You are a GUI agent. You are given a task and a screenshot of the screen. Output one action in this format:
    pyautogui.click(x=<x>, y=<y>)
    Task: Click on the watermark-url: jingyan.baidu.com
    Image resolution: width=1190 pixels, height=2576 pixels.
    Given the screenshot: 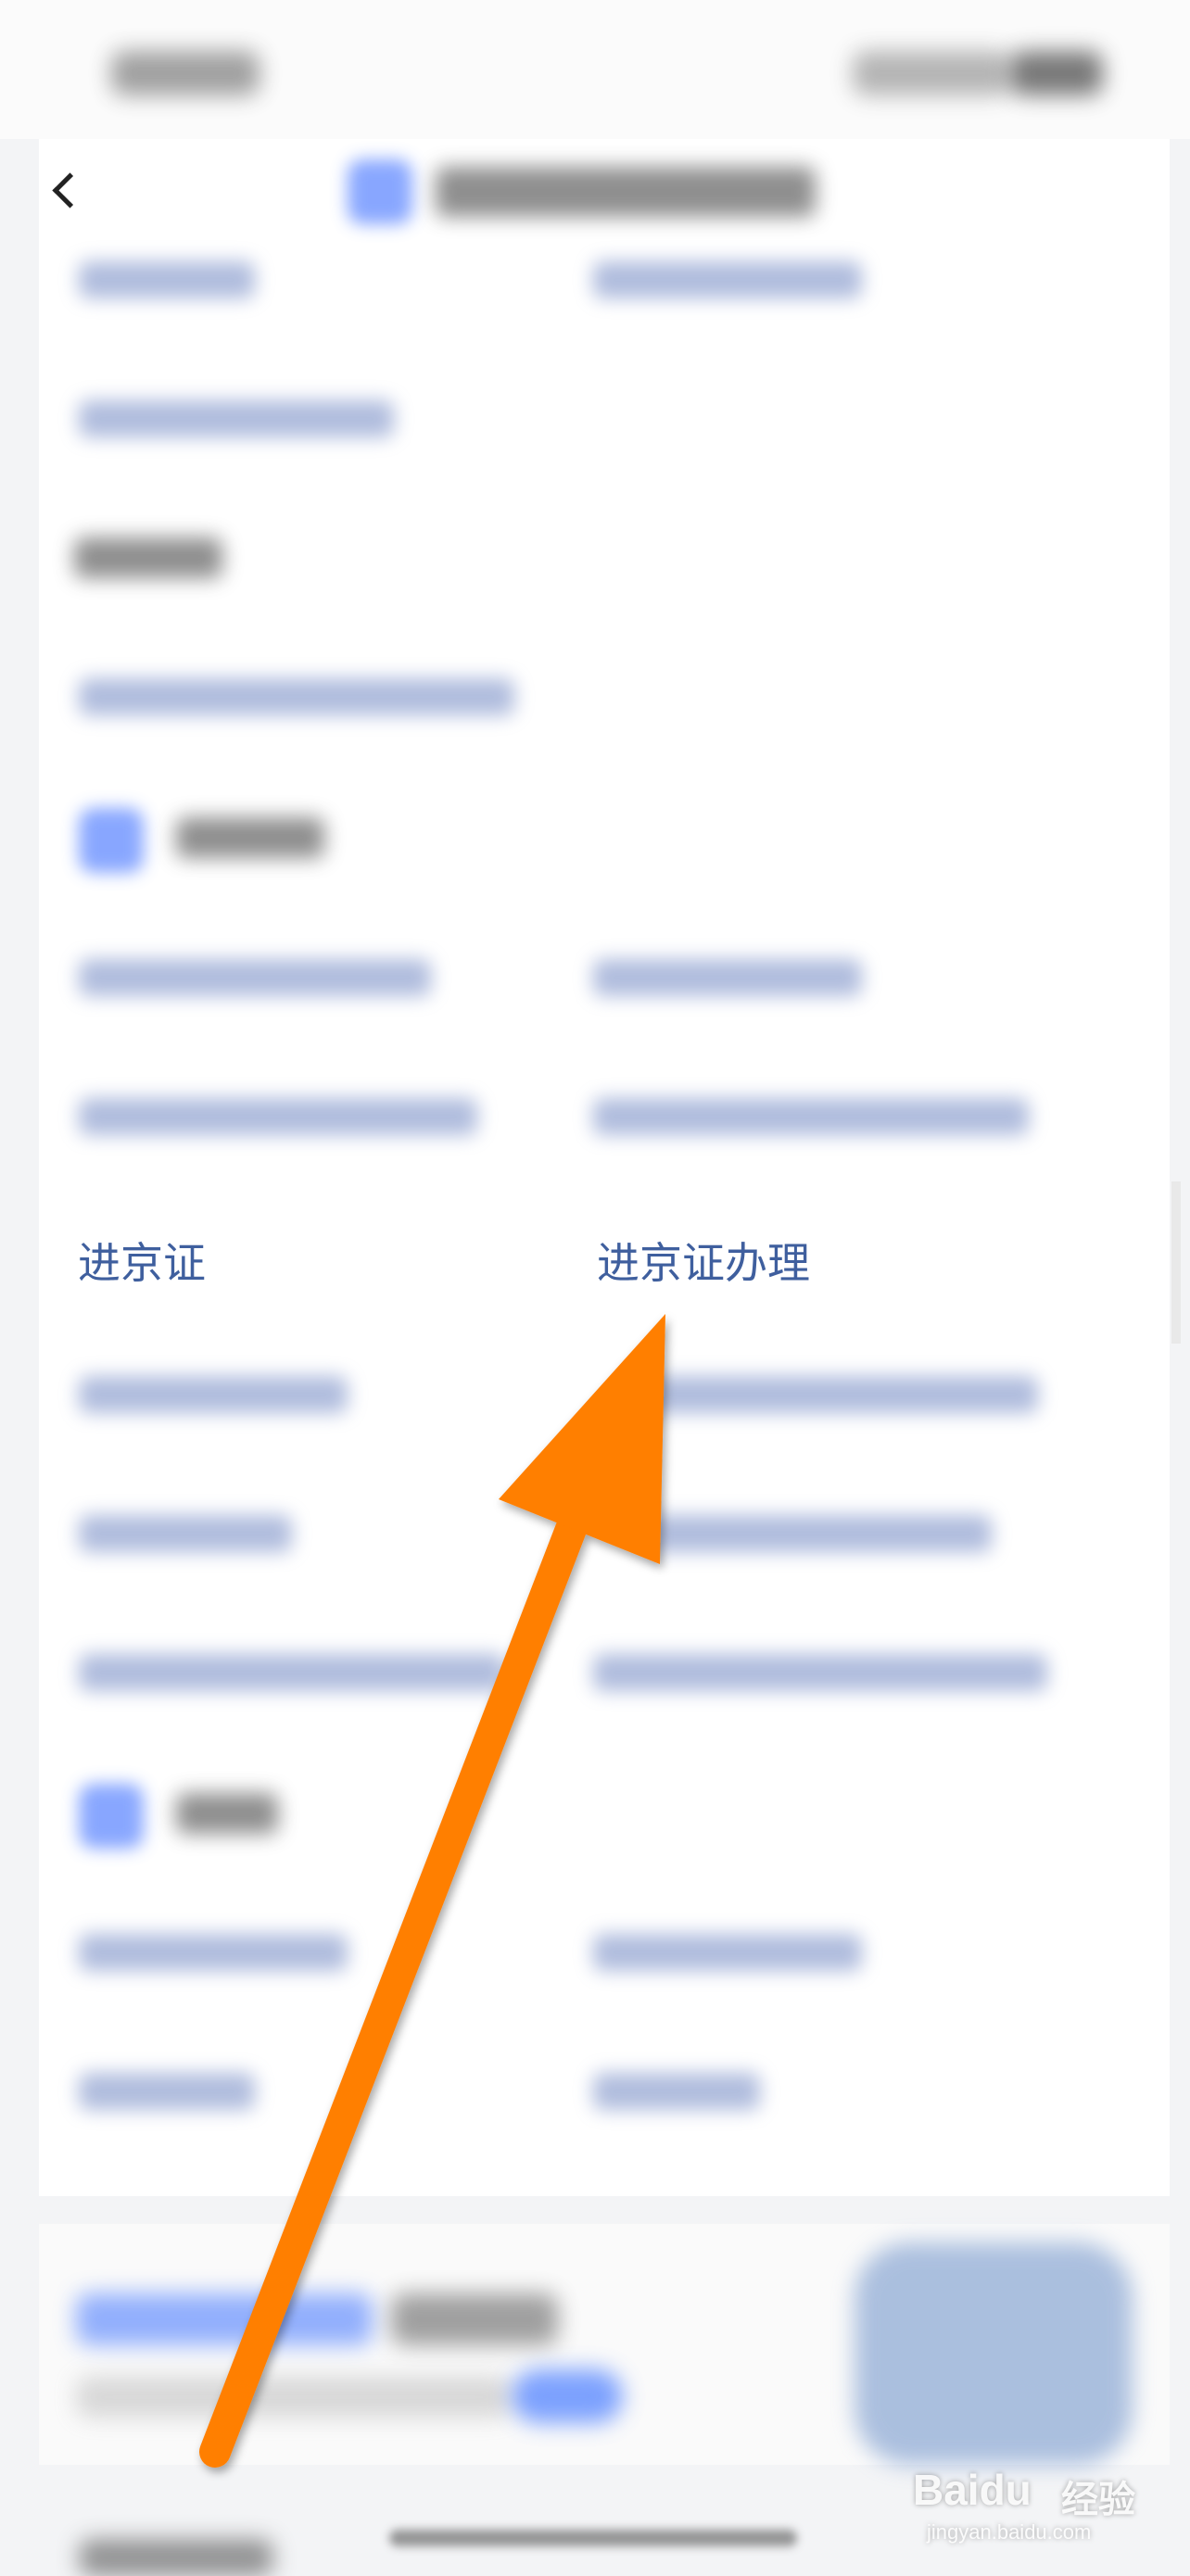 What is the action you would take?
    pyautogui.click(x=1009, y=2532)
    